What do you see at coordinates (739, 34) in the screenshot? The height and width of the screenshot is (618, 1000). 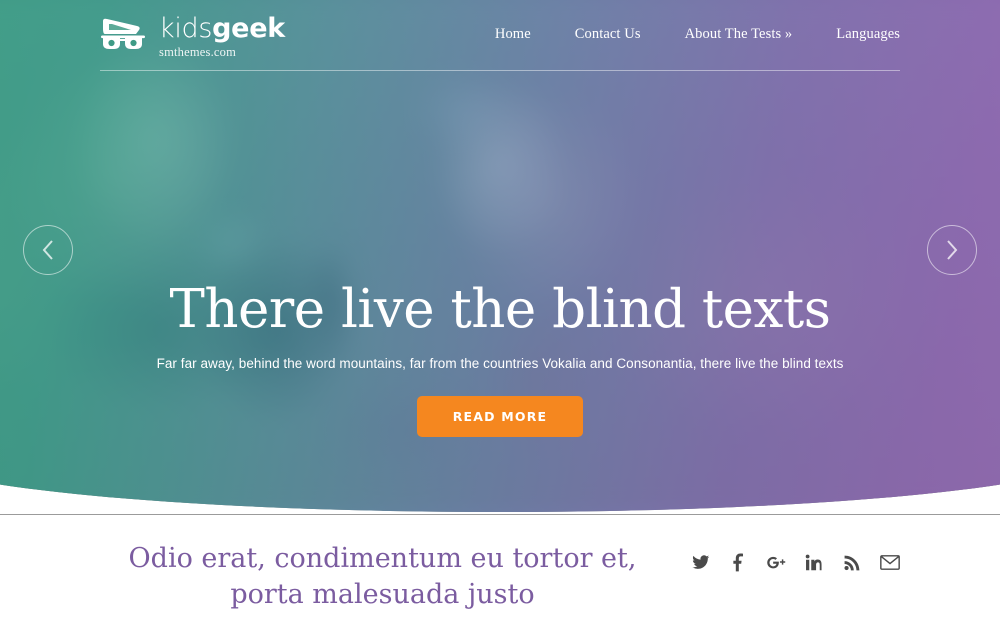 I see `nav-item-about-the-tests: About The Tests »` at bounding box center [739, 34].